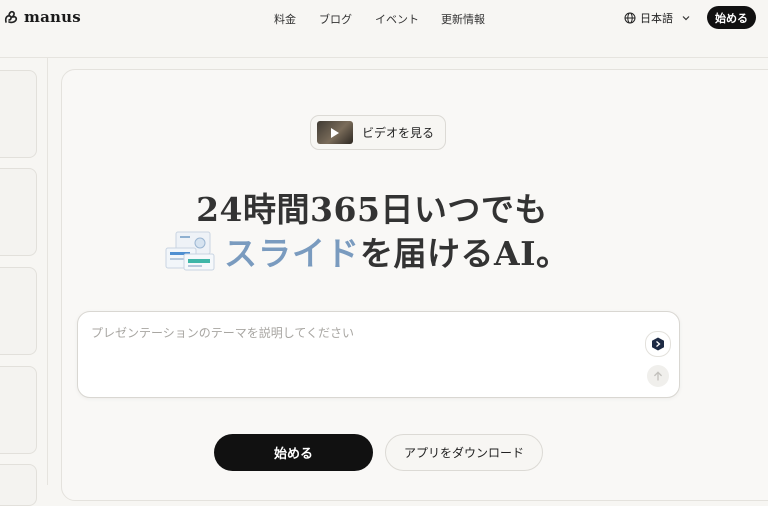 The height and width of the screenshot is (506, 768). I want to click on cube-icon, so click(658, 344).